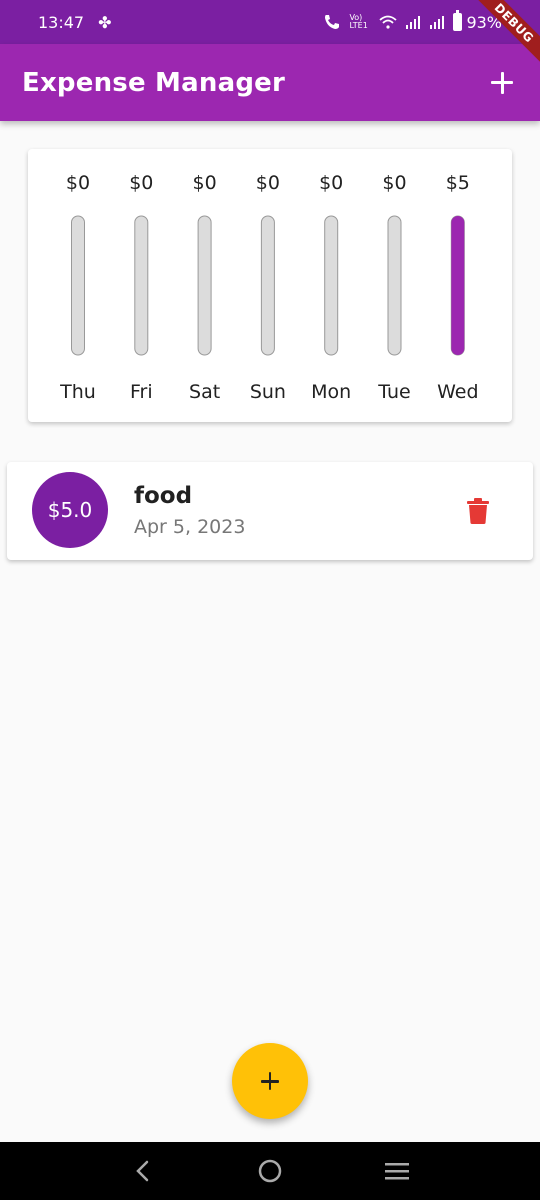  What do you see at coordinates (77, 392) in the screenshot?
I see `day-label: Thu` at bounding box center [77, 392].